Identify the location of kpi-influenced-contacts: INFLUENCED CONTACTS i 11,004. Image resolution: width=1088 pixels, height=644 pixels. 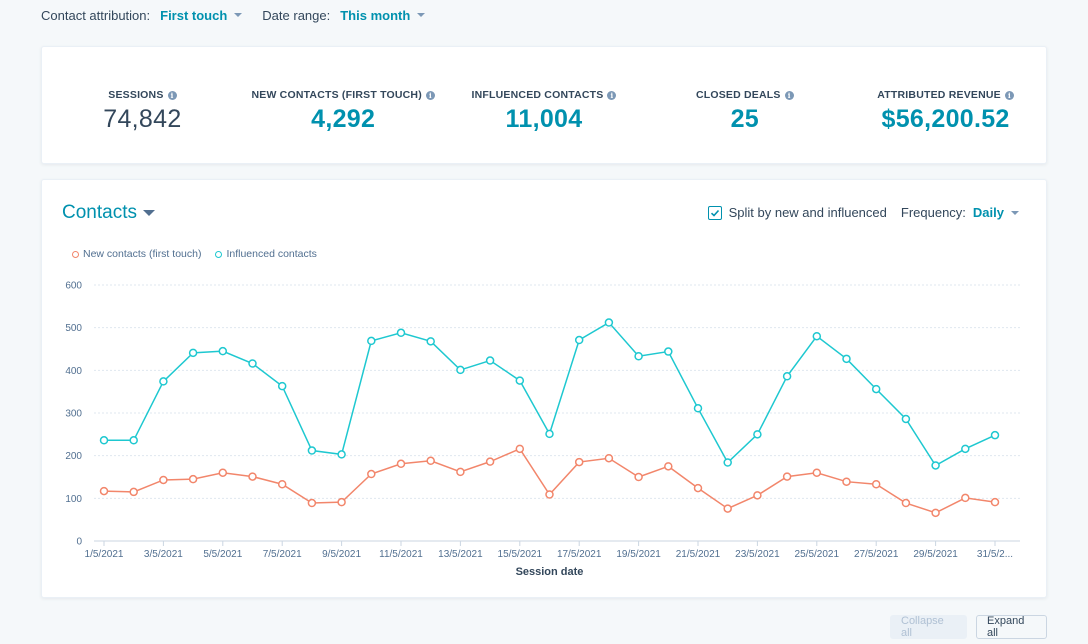
(544, 105).